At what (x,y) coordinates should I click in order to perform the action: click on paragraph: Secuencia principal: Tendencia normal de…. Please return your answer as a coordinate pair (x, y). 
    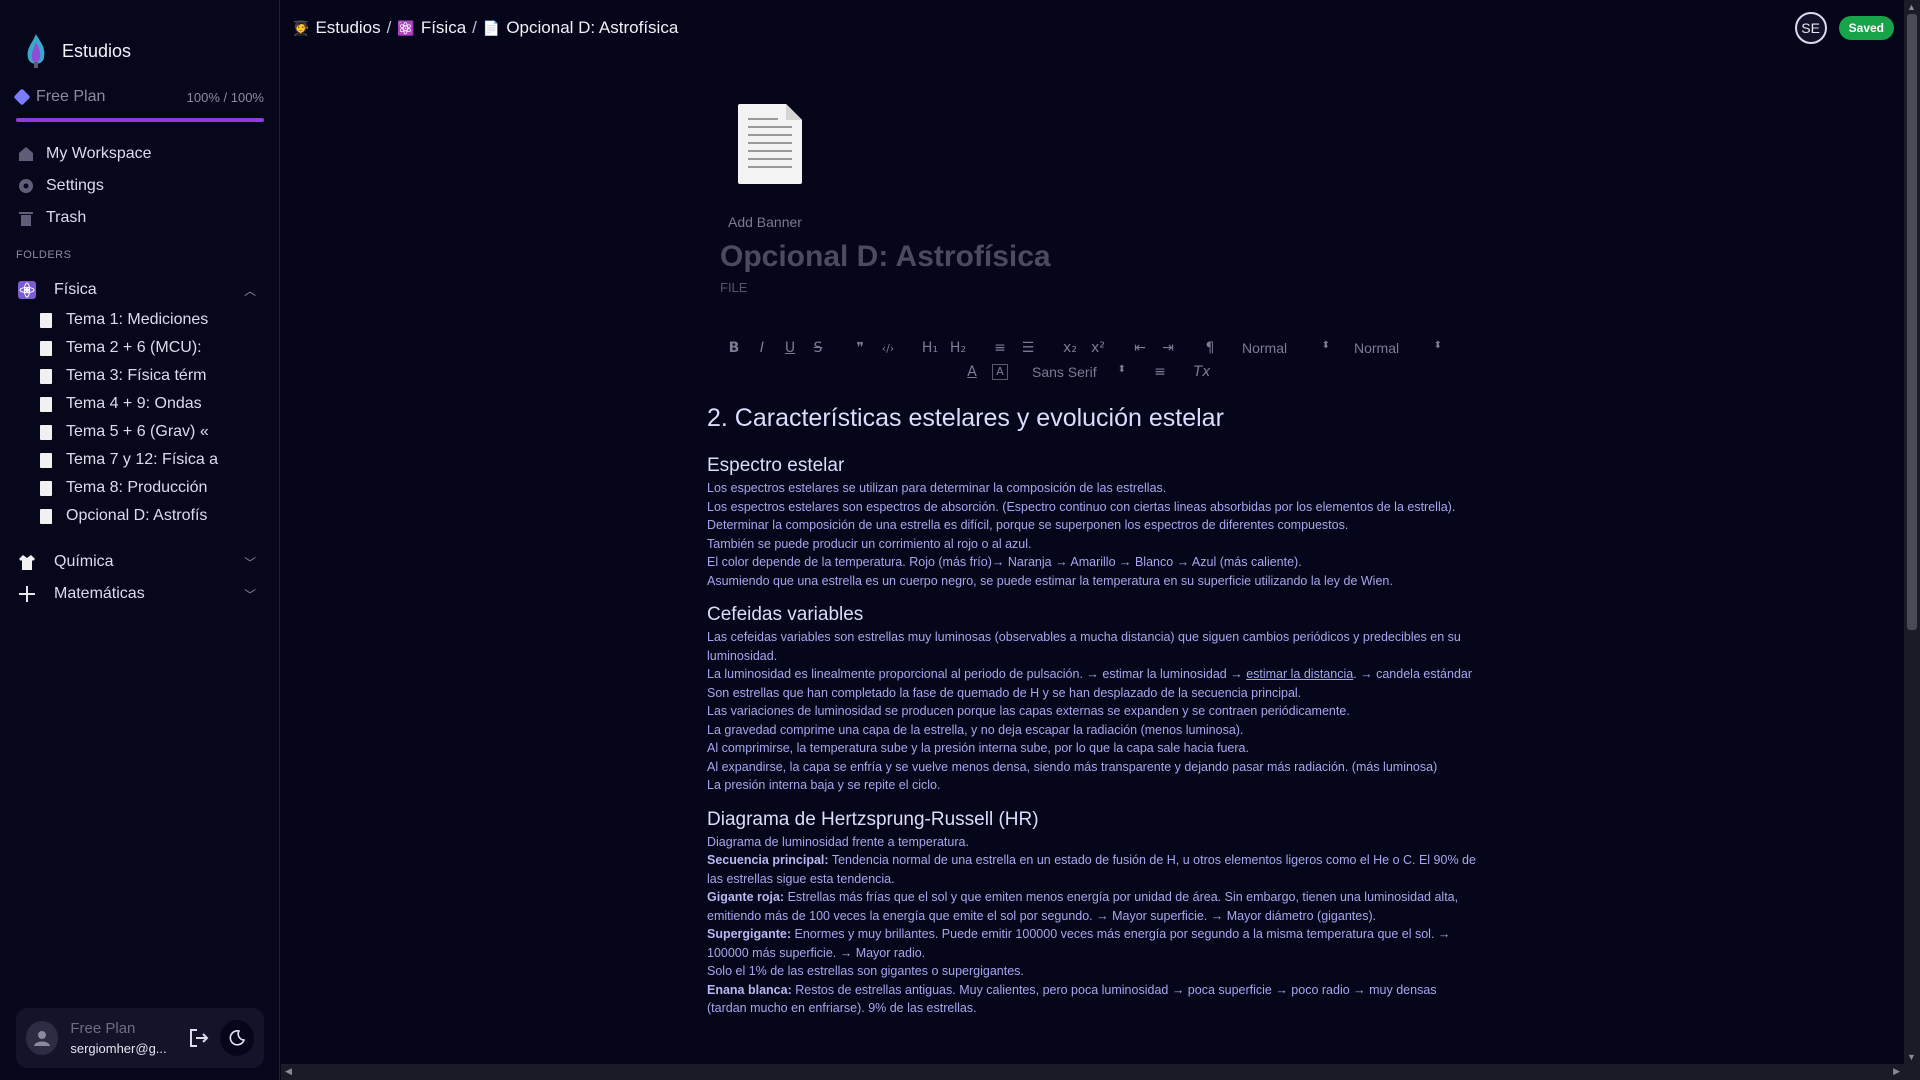
    Looking at the image, I should click on (1092, 869).